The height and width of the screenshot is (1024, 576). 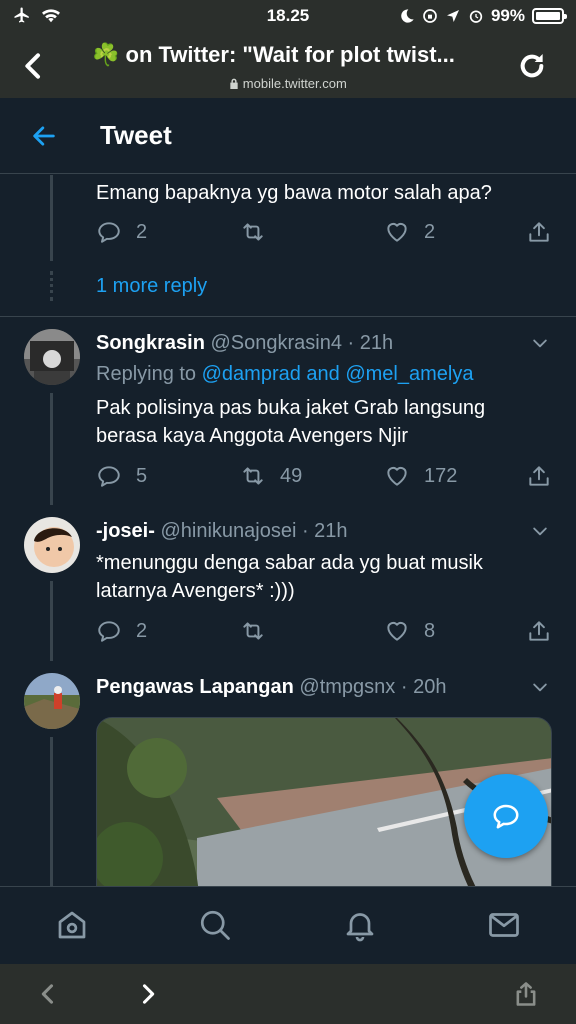 I want to click on tab-home, so click(x=72, y=925).